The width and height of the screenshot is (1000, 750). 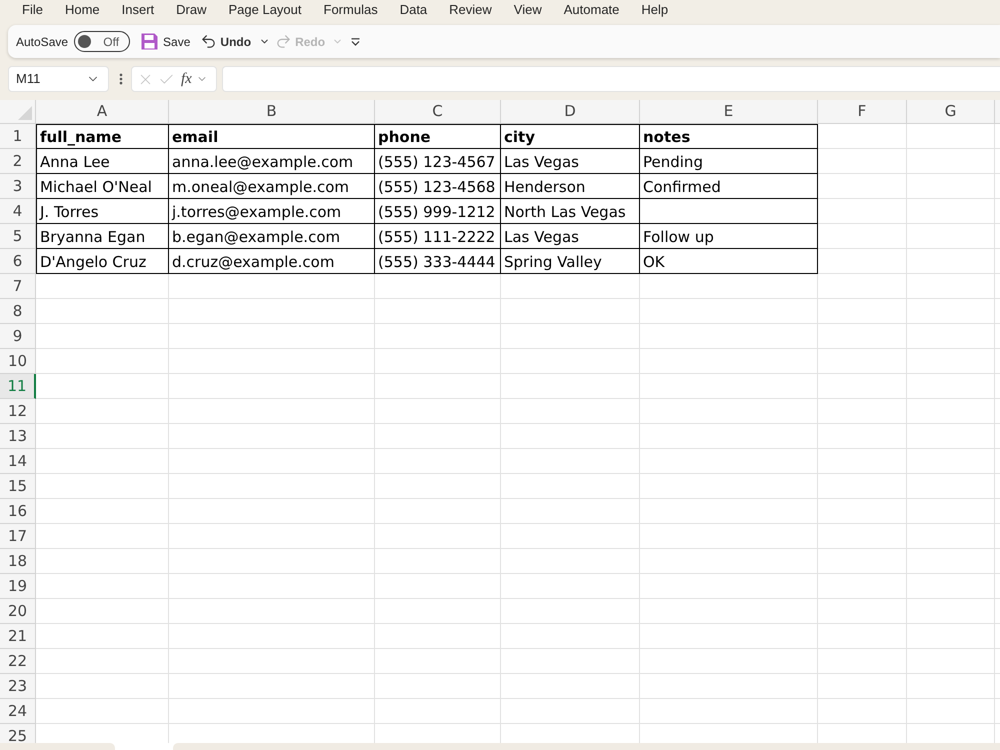 I want to click on table-cell: (555) 123-4568, so click(x=438, y=186).